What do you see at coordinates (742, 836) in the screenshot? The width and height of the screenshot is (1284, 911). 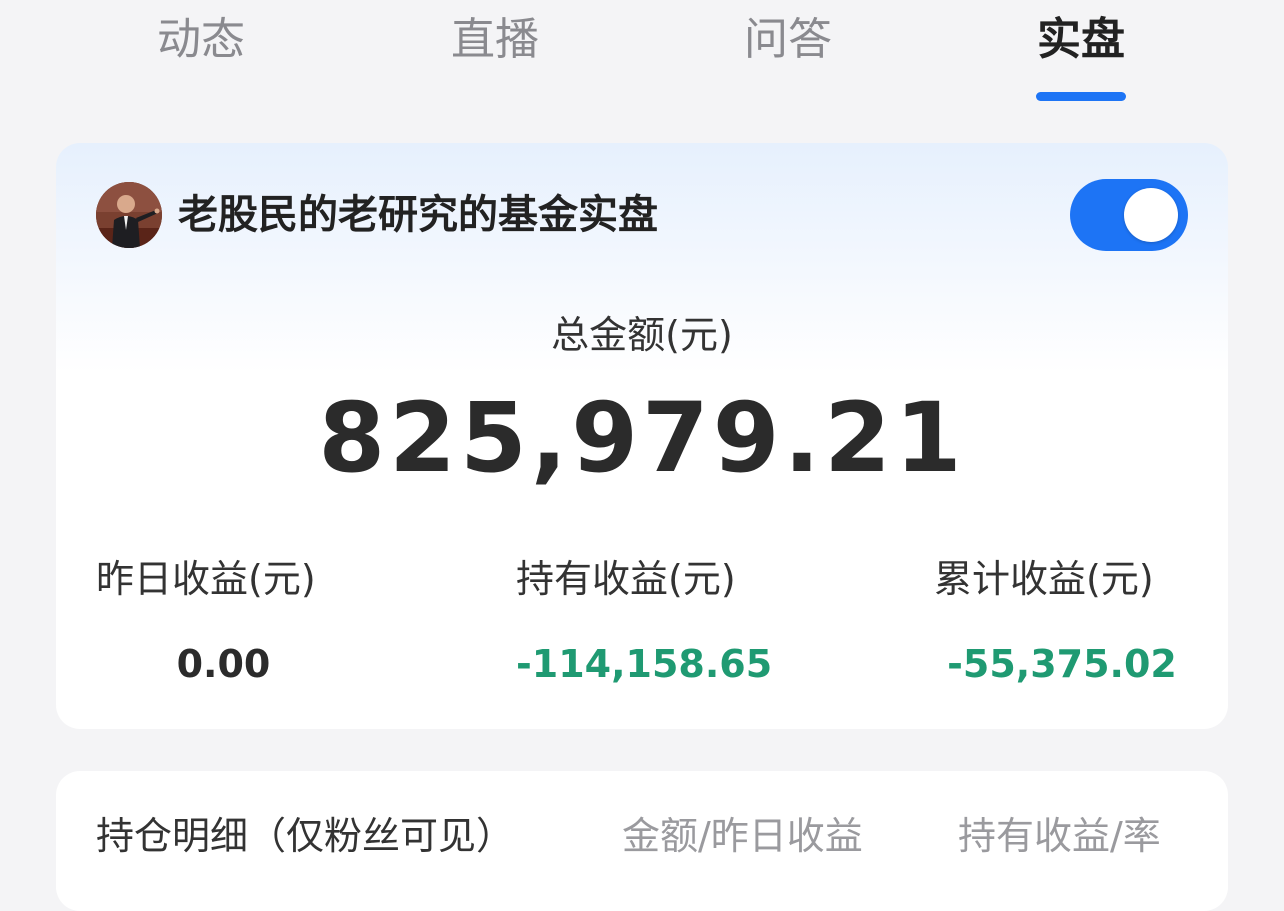 I see `holdings-col-amount: 金额/昨日收益` at bounding box center [742, 836].